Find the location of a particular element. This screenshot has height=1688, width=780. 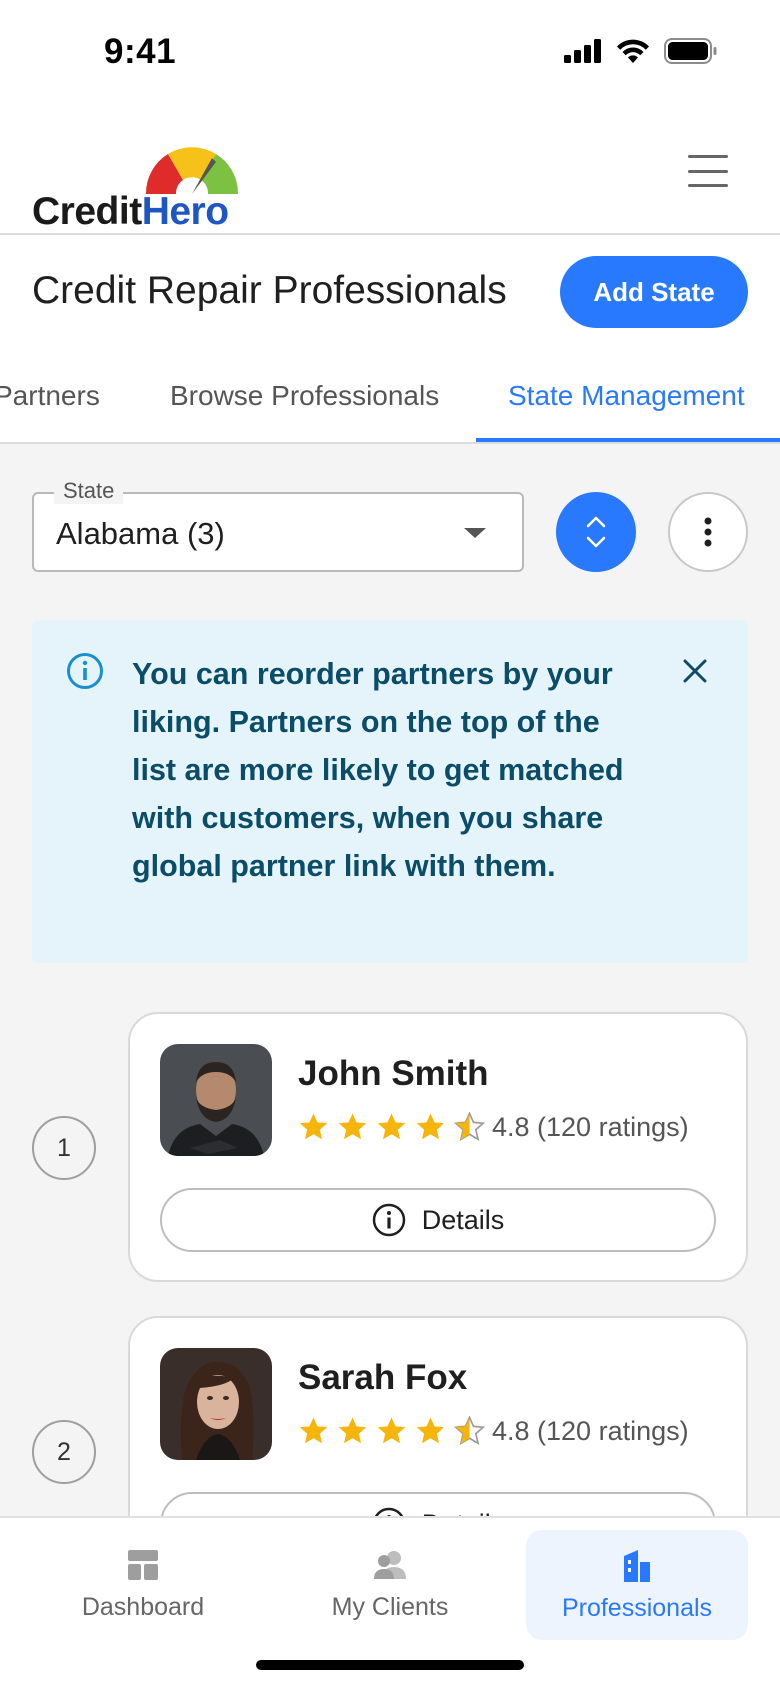

cellular-signal-icon is located at coordinates (582, 51).